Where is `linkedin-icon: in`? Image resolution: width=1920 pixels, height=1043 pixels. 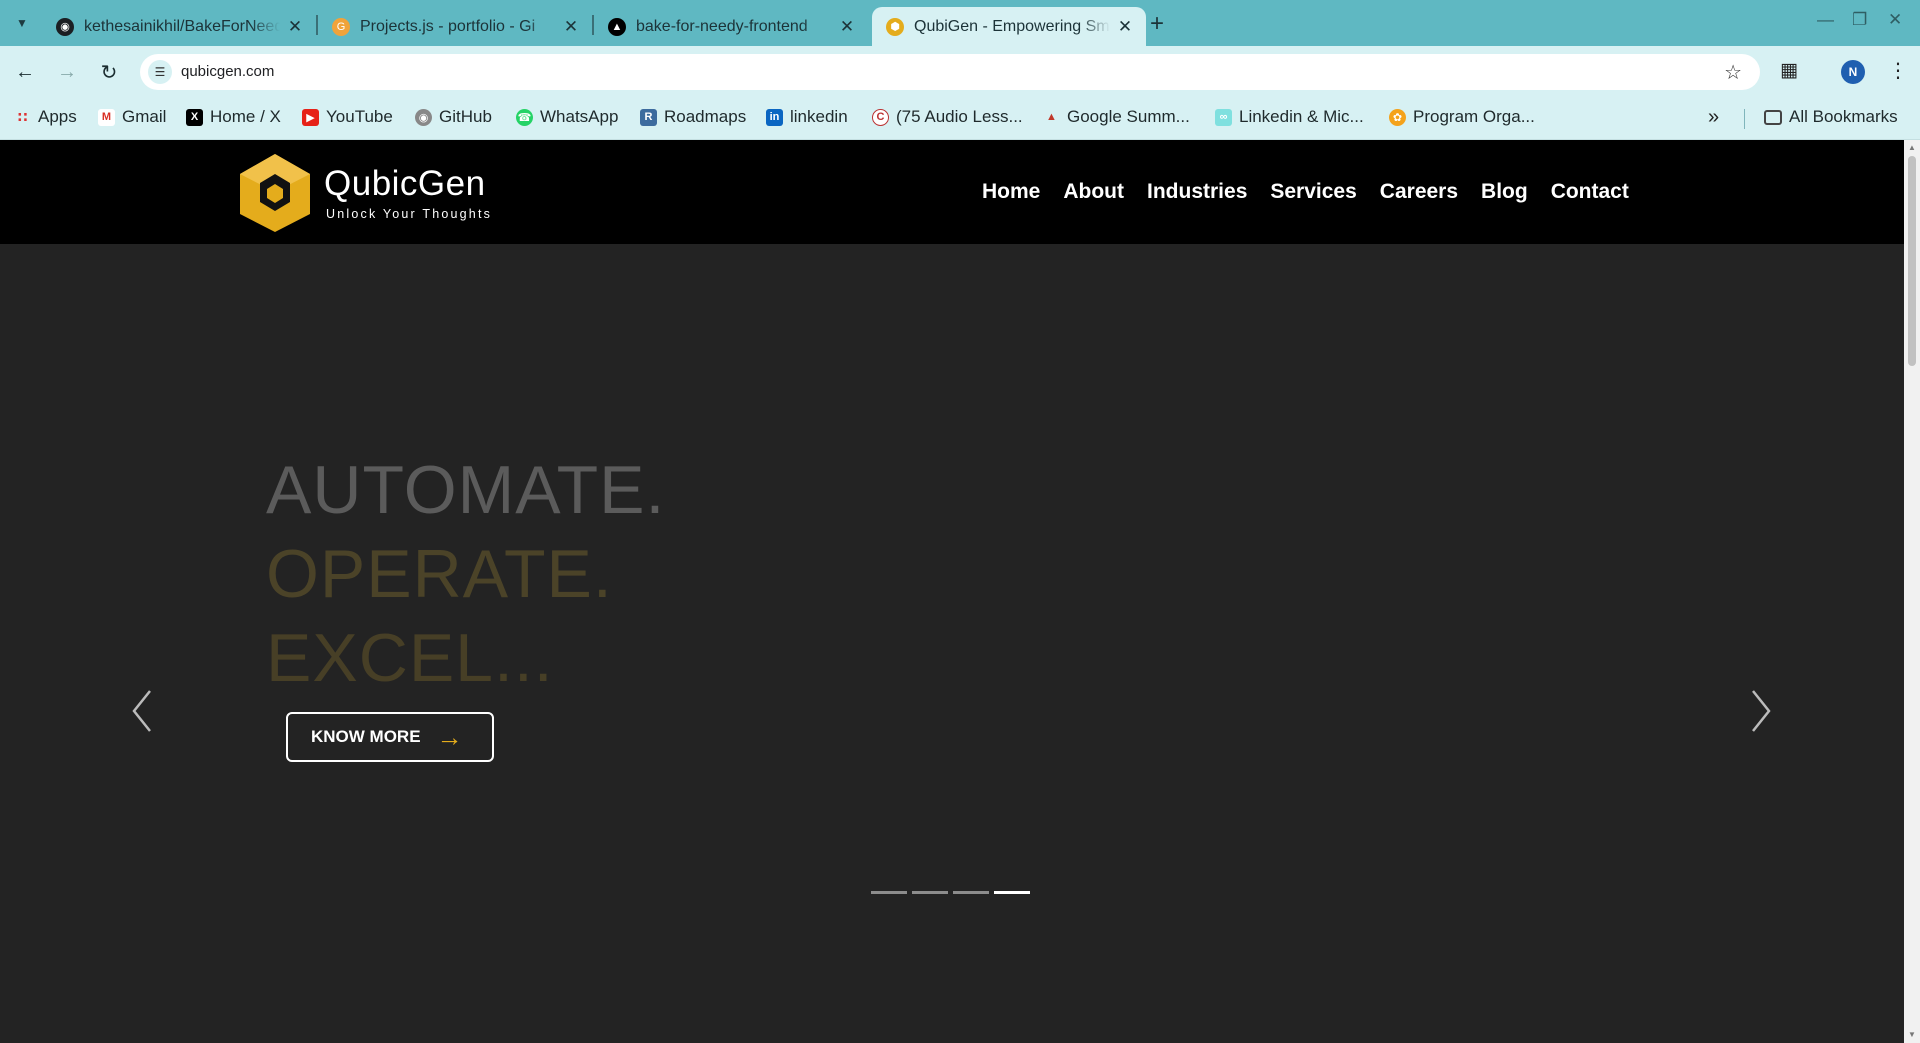 linkedin-icon: in is located at coordinates (774, 117).